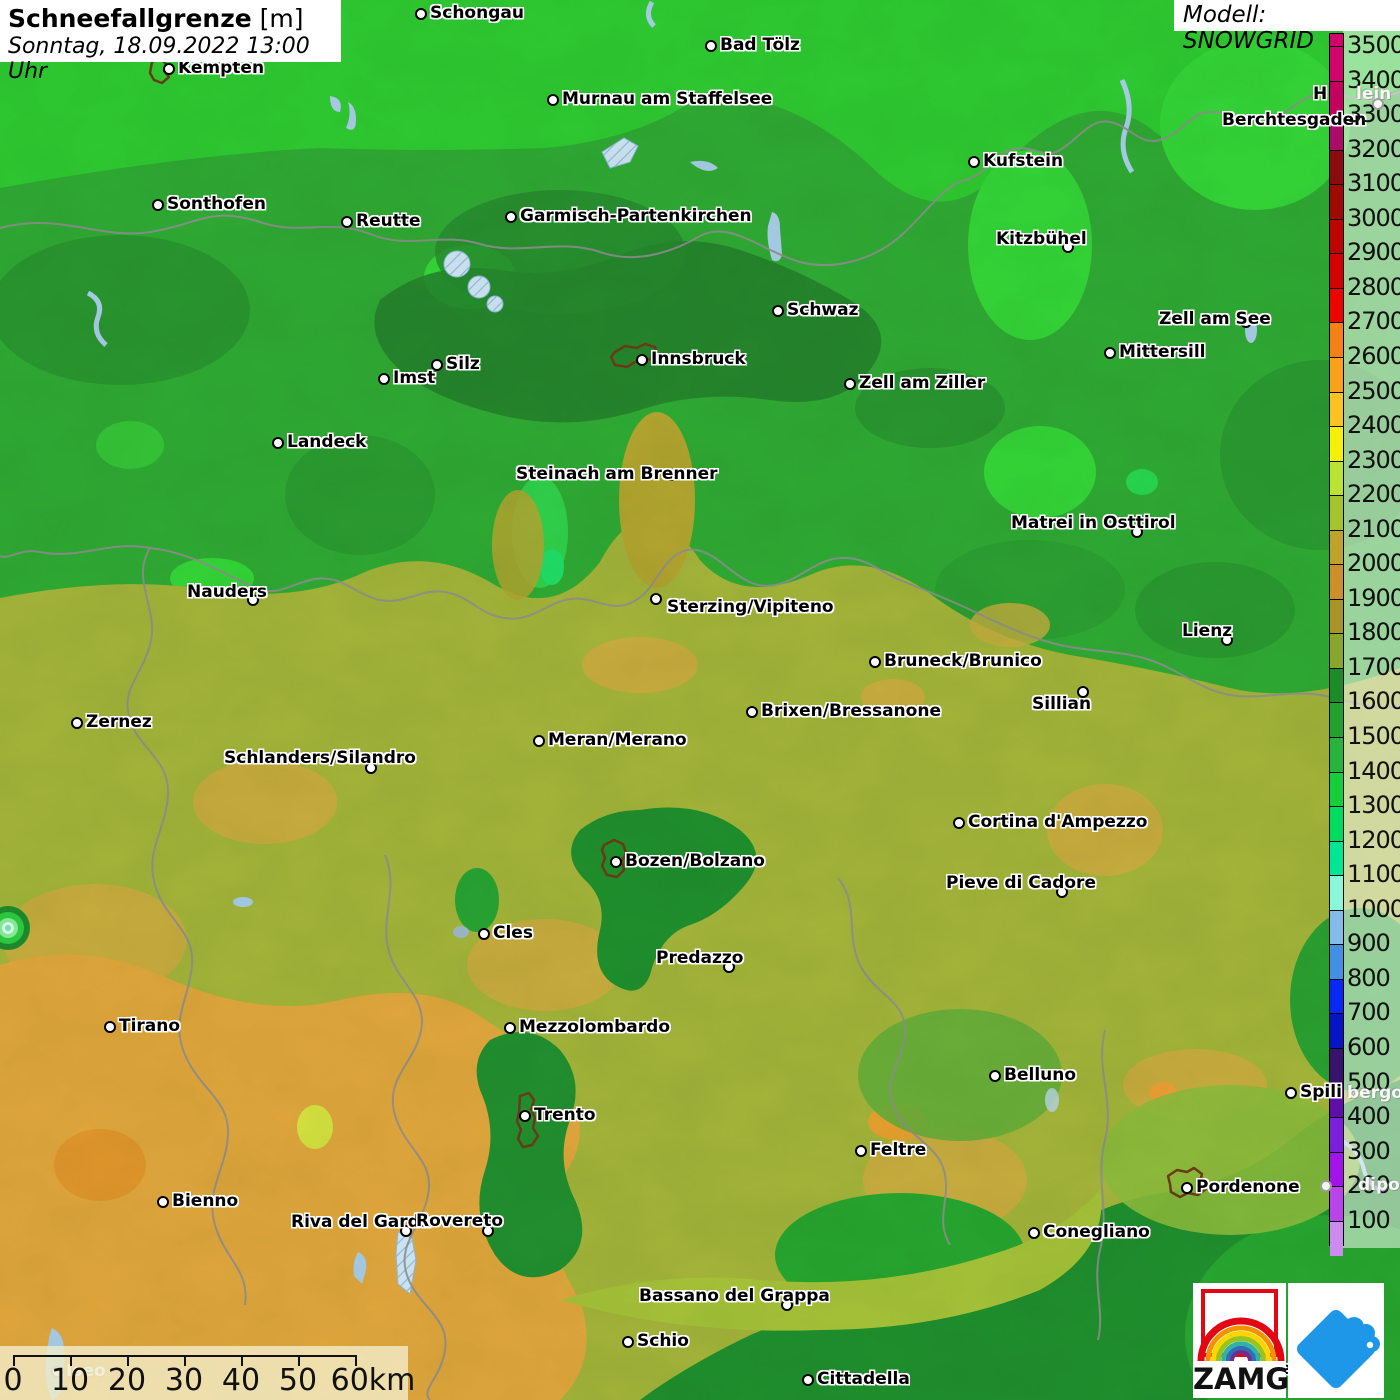 This screenshot has width=1400, height=1400. What do you see at coordinates (184, 1380) in the screenshot?
I see `scalebar-number: 30` at bounding box center [184, 1380].